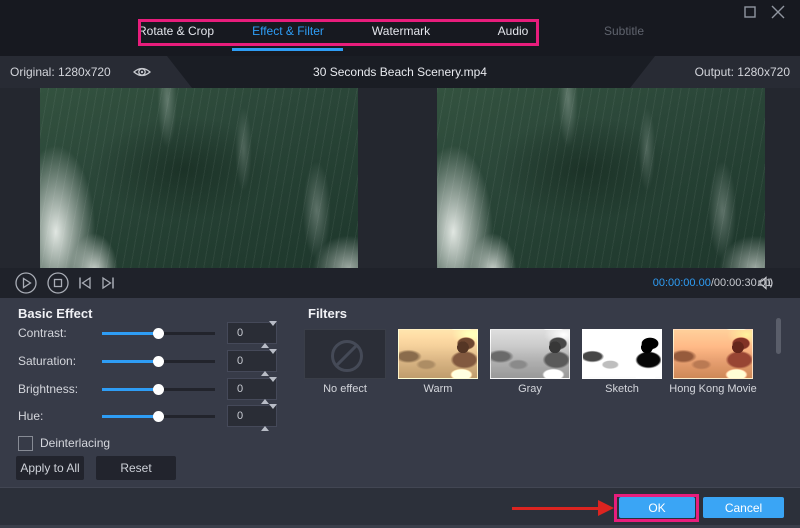  I want to click on output-video-preview, so click(601, 178).